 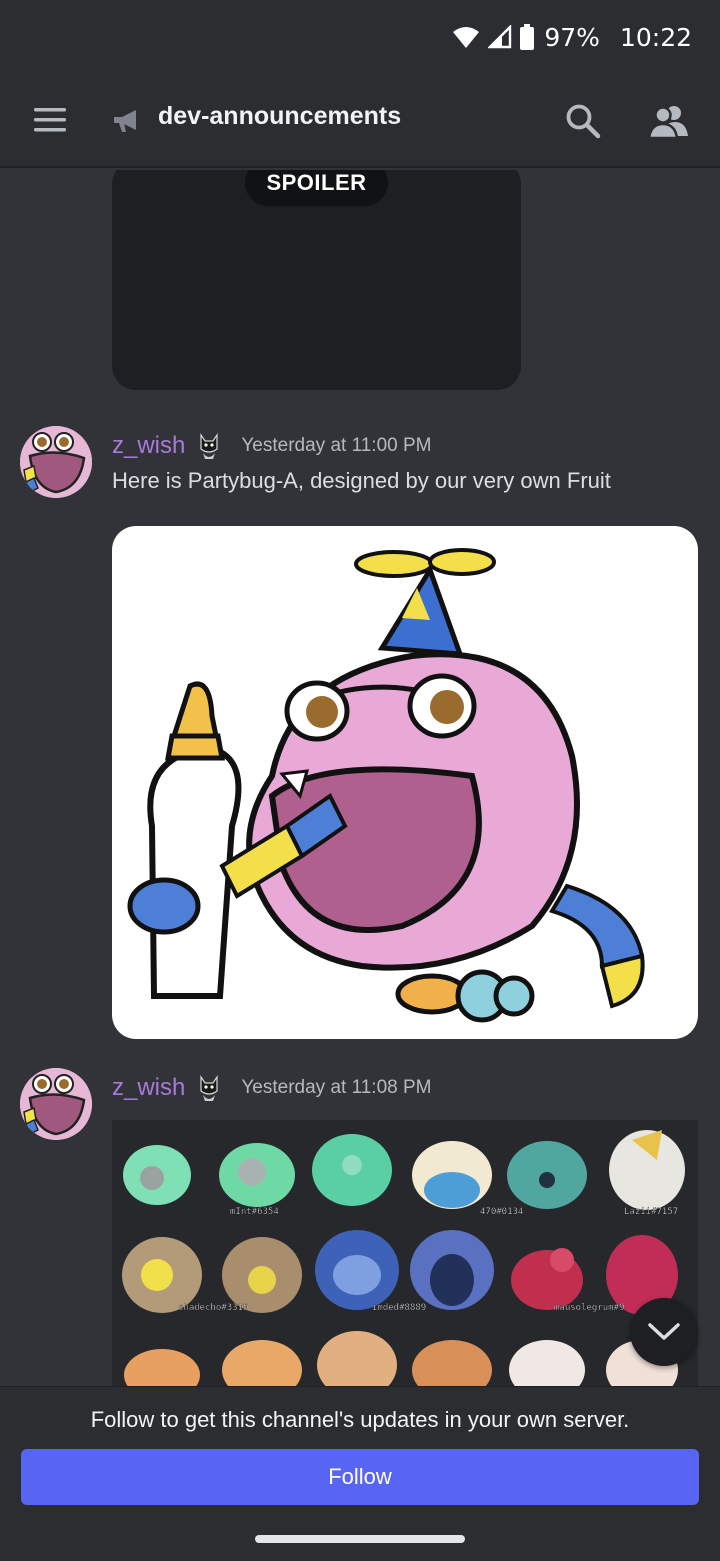 I want to click on search-icon, so click(x=583, y=121).